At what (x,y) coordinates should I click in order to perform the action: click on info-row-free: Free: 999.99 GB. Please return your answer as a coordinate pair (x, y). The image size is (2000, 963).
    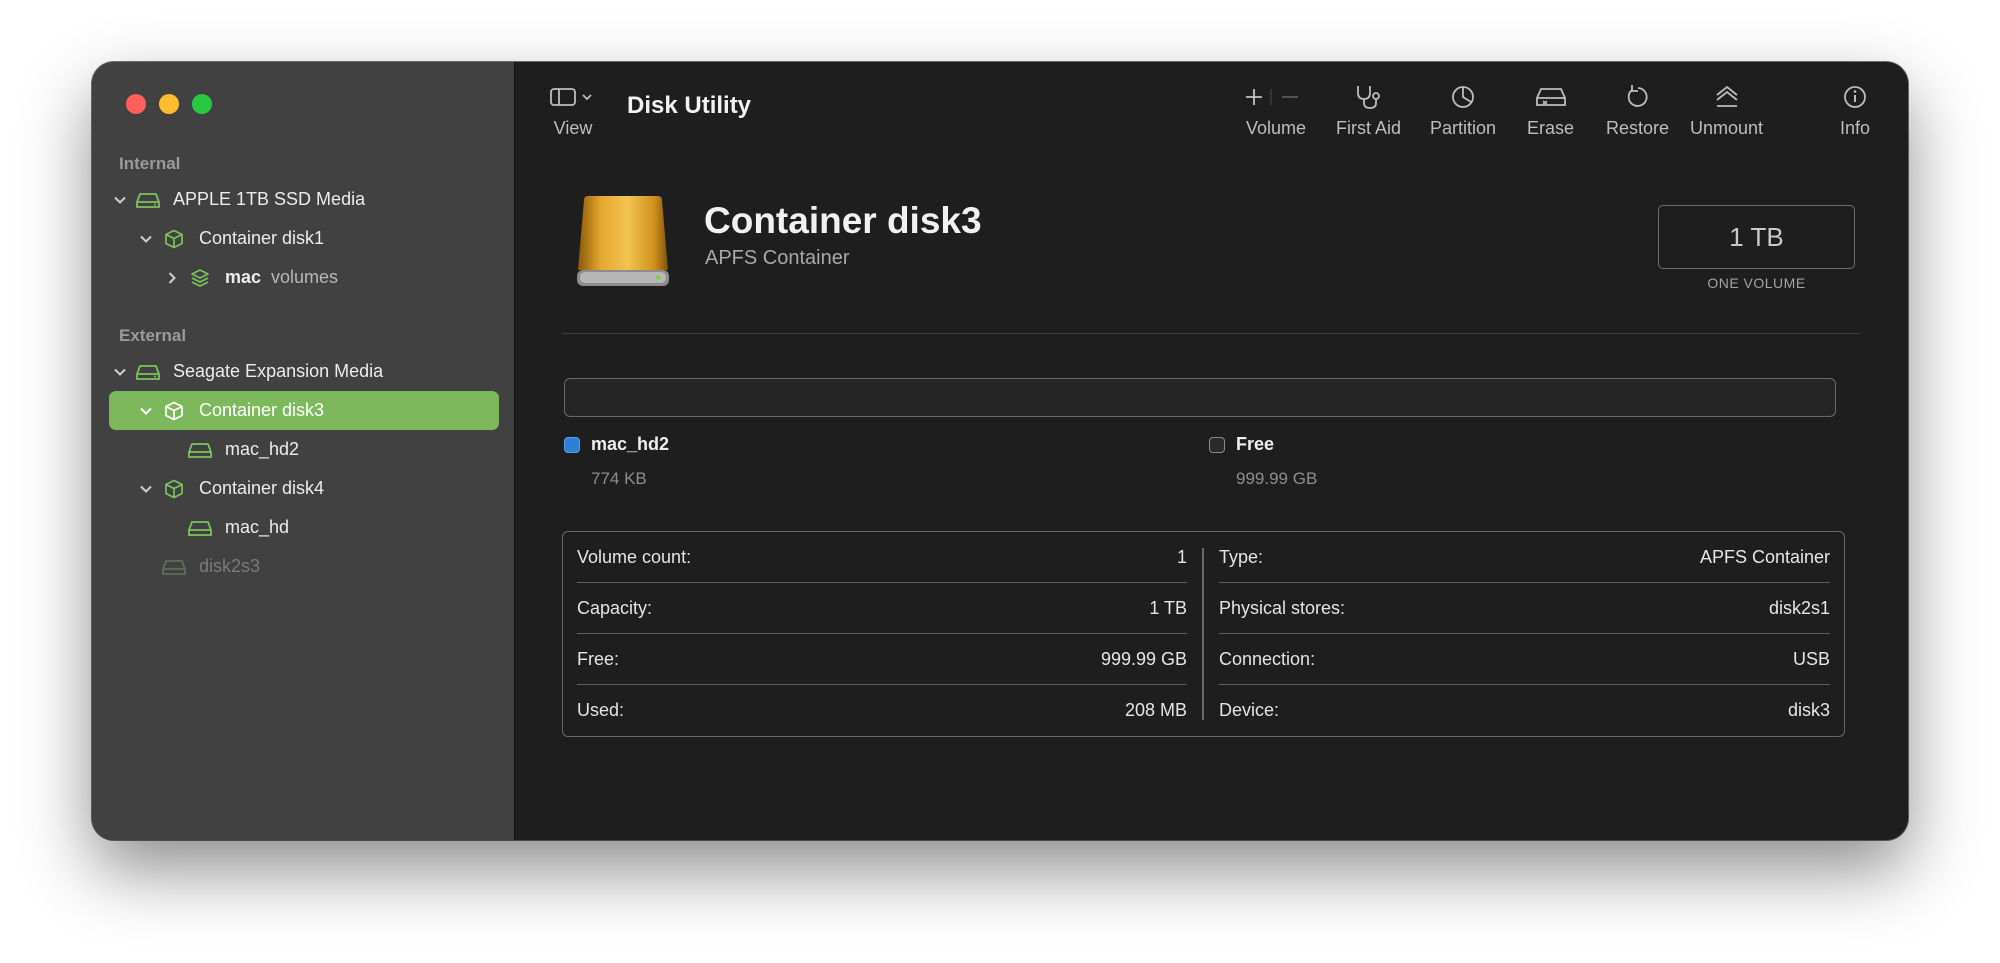
    Looking at the image, I should click on (882, 659).